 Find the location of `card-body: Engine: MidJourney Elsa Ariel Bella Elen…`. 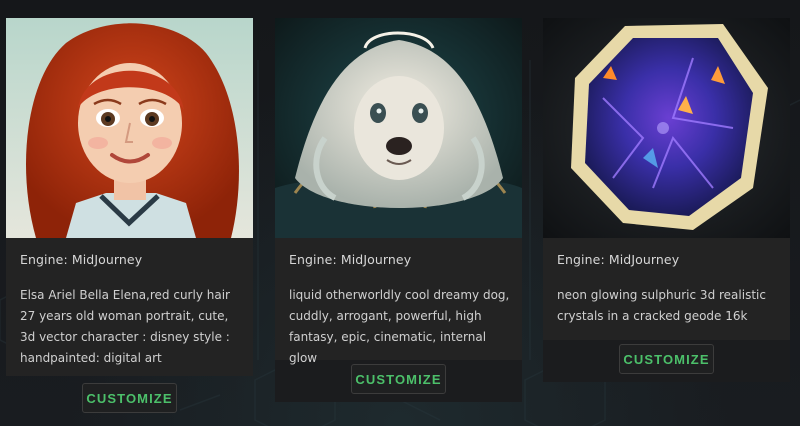

card-body: Engine: MidJourney Elsa Ariel Bella Elen… is located at coordinates (129, 307).